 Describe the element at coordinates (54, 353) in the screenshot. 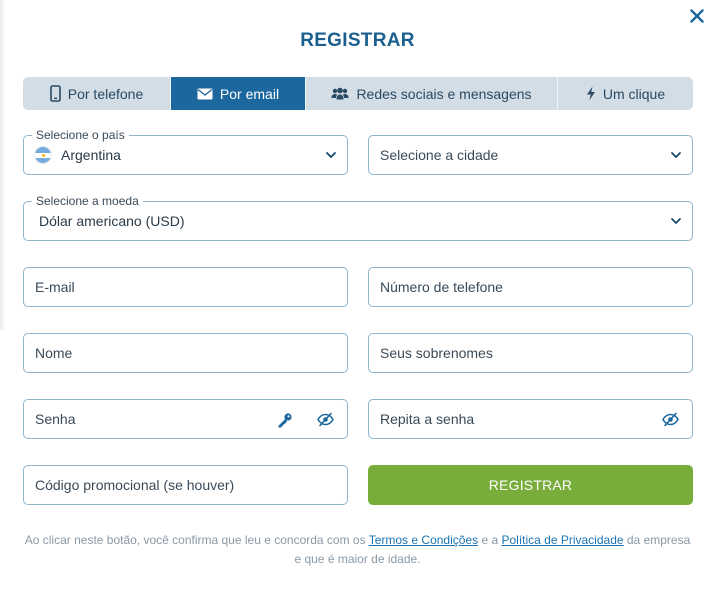

I see `name-placeholder: Nome` at that location.